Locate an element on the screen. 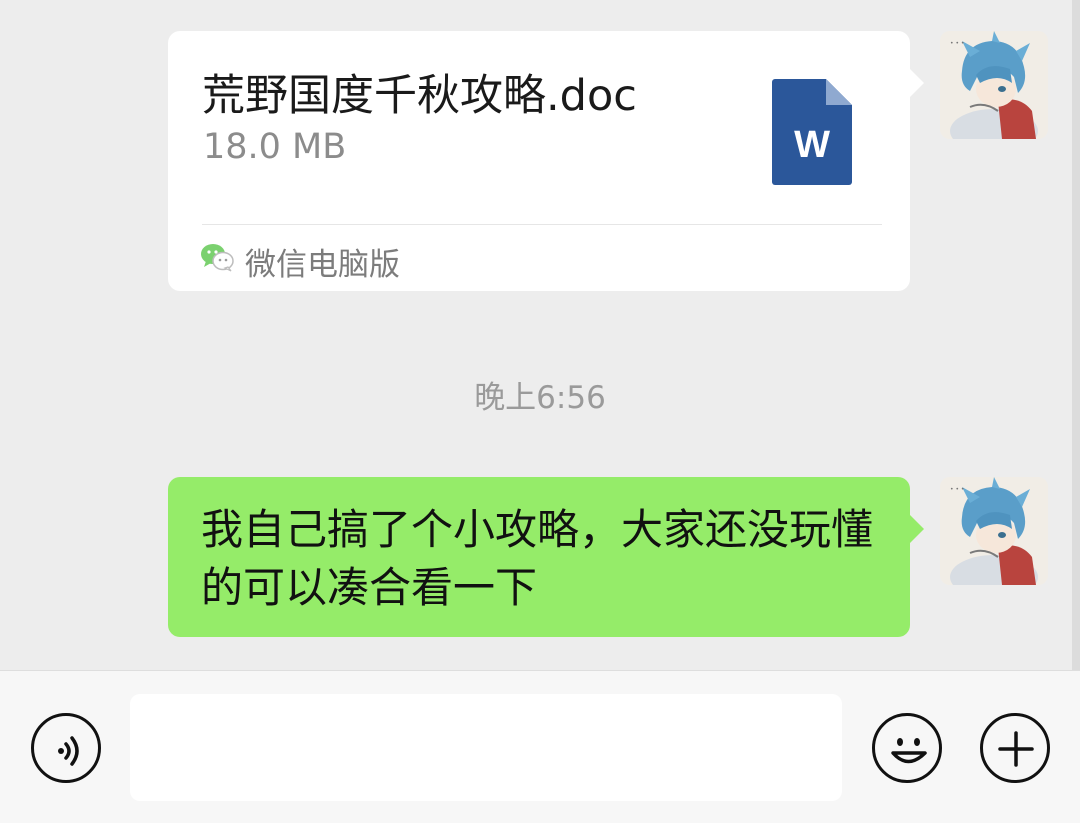  emoji-button is located at coordinates (907, 748).